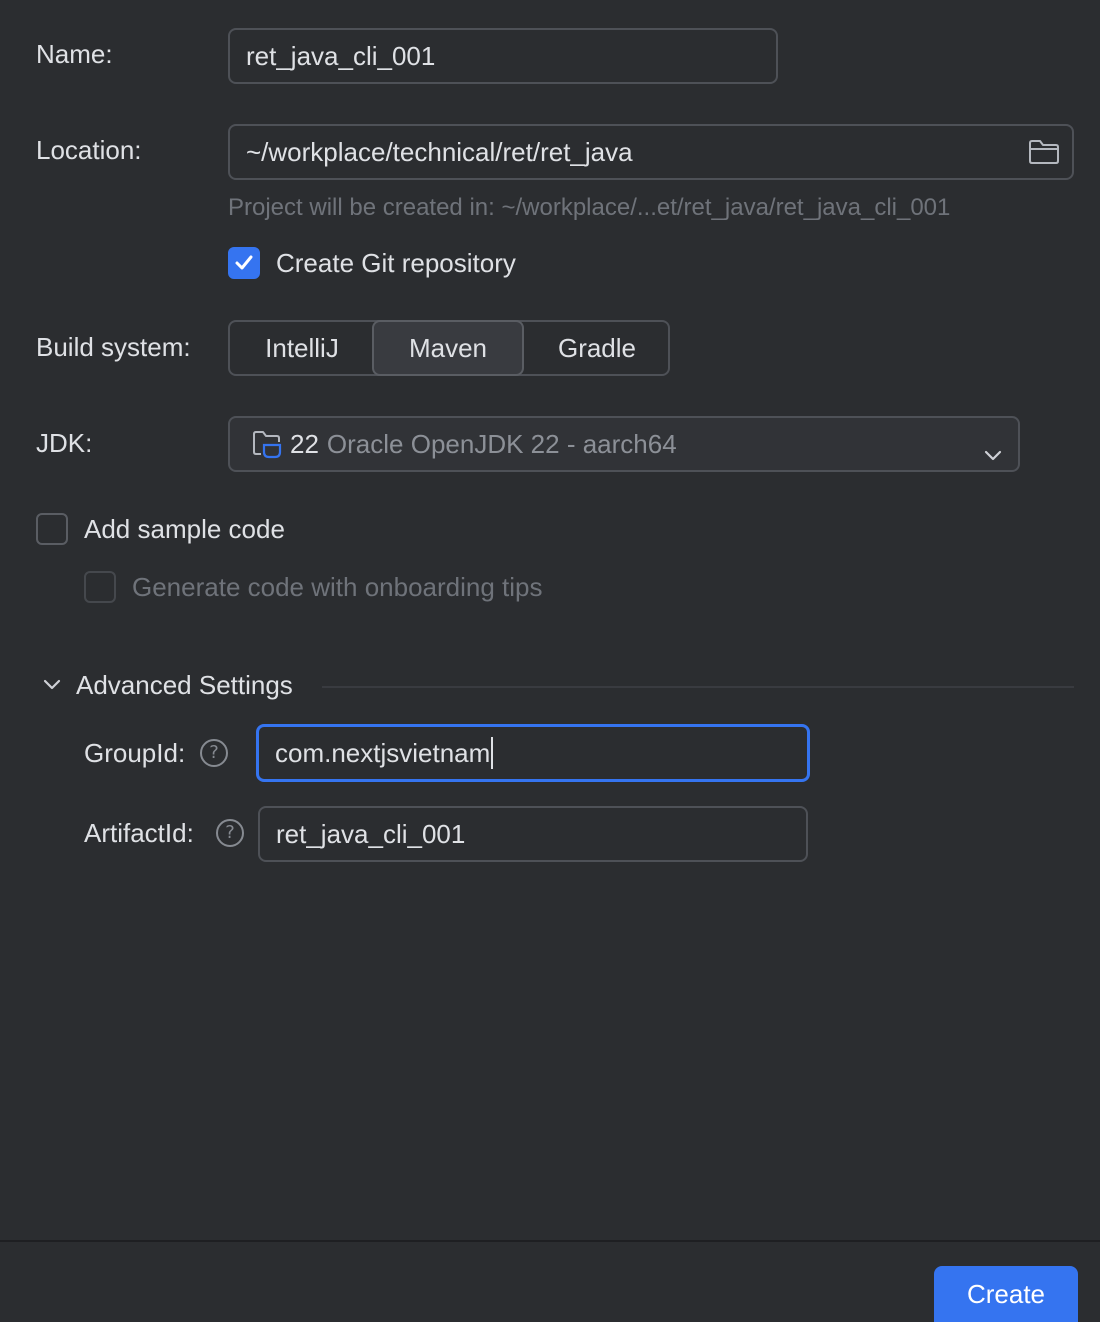  I want to click on artifact-id-label: ArtifactId:, so click(139, 833).